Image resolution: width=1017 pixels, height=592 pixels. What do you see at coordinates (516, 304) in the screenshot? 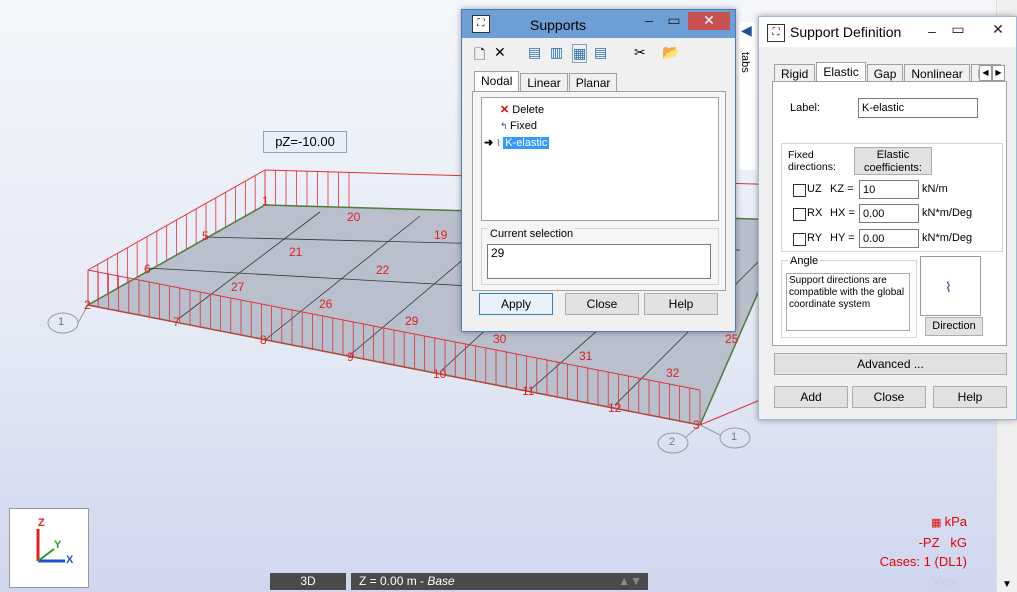
I see `apply-button: Apply` at bounding box center [516, 304].